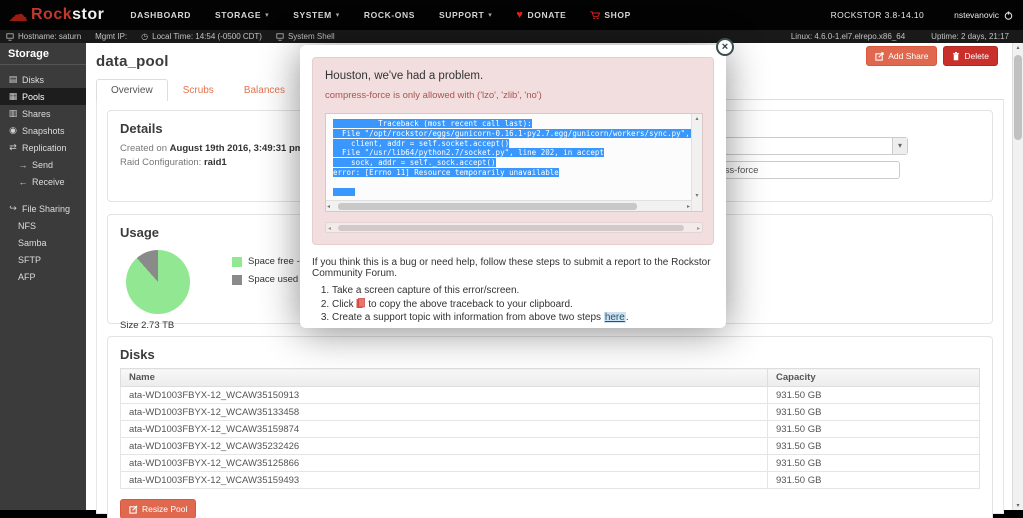 The image size is (1023, 518). What do you see at coordinates (312, 15) in the screenshot?
I see `nav-item-label: SYSTEM` at bounding box center [312, 15].